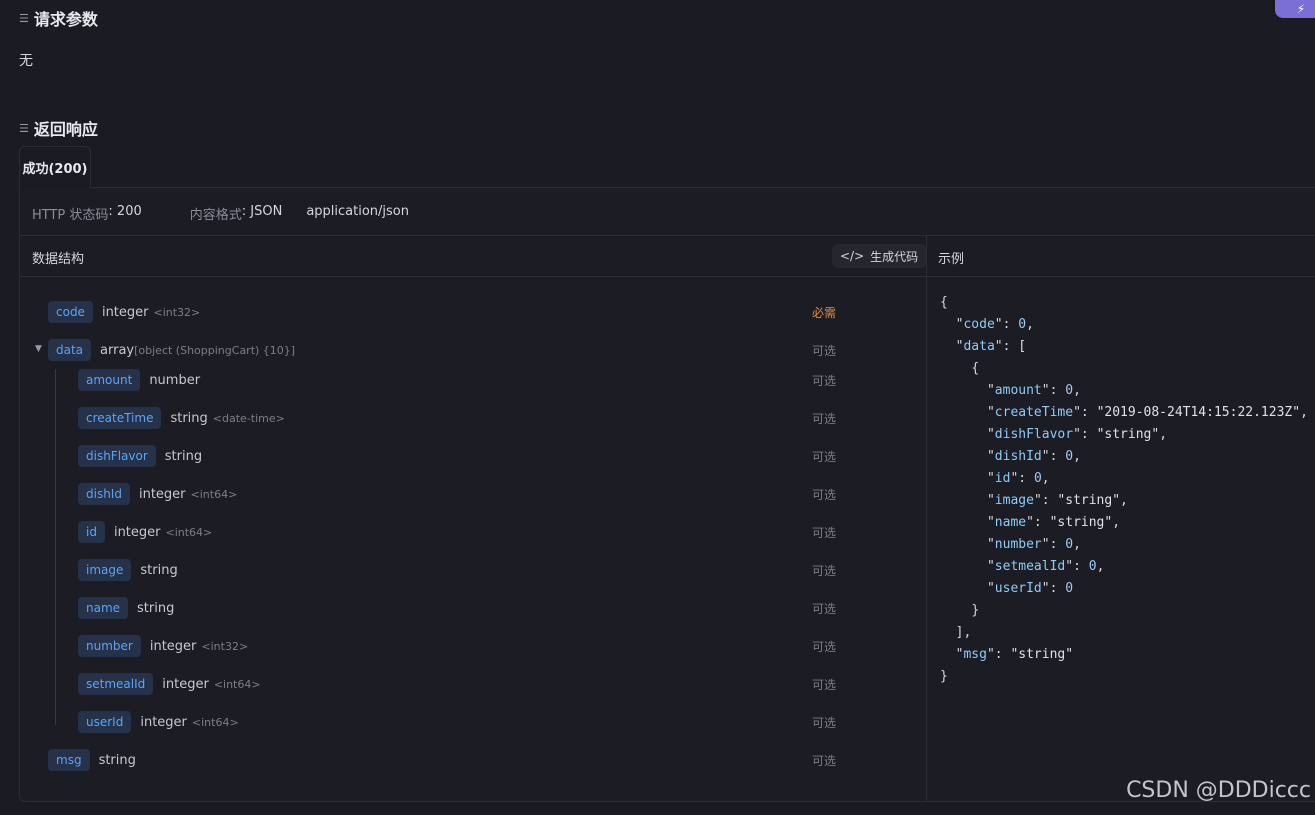 The width and height of the screenshot is (1315, 815). I want to click on generate-code-button: </> 生成代码, so click(879, 256).